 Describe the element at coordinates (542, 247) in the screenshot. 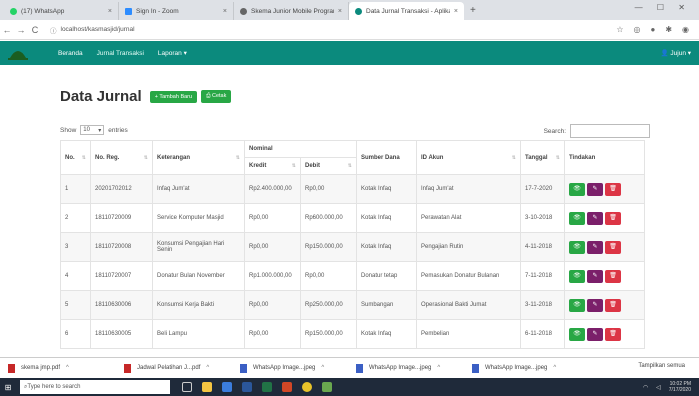

I see `cell-tanggal: 4-11-2018` at that location.